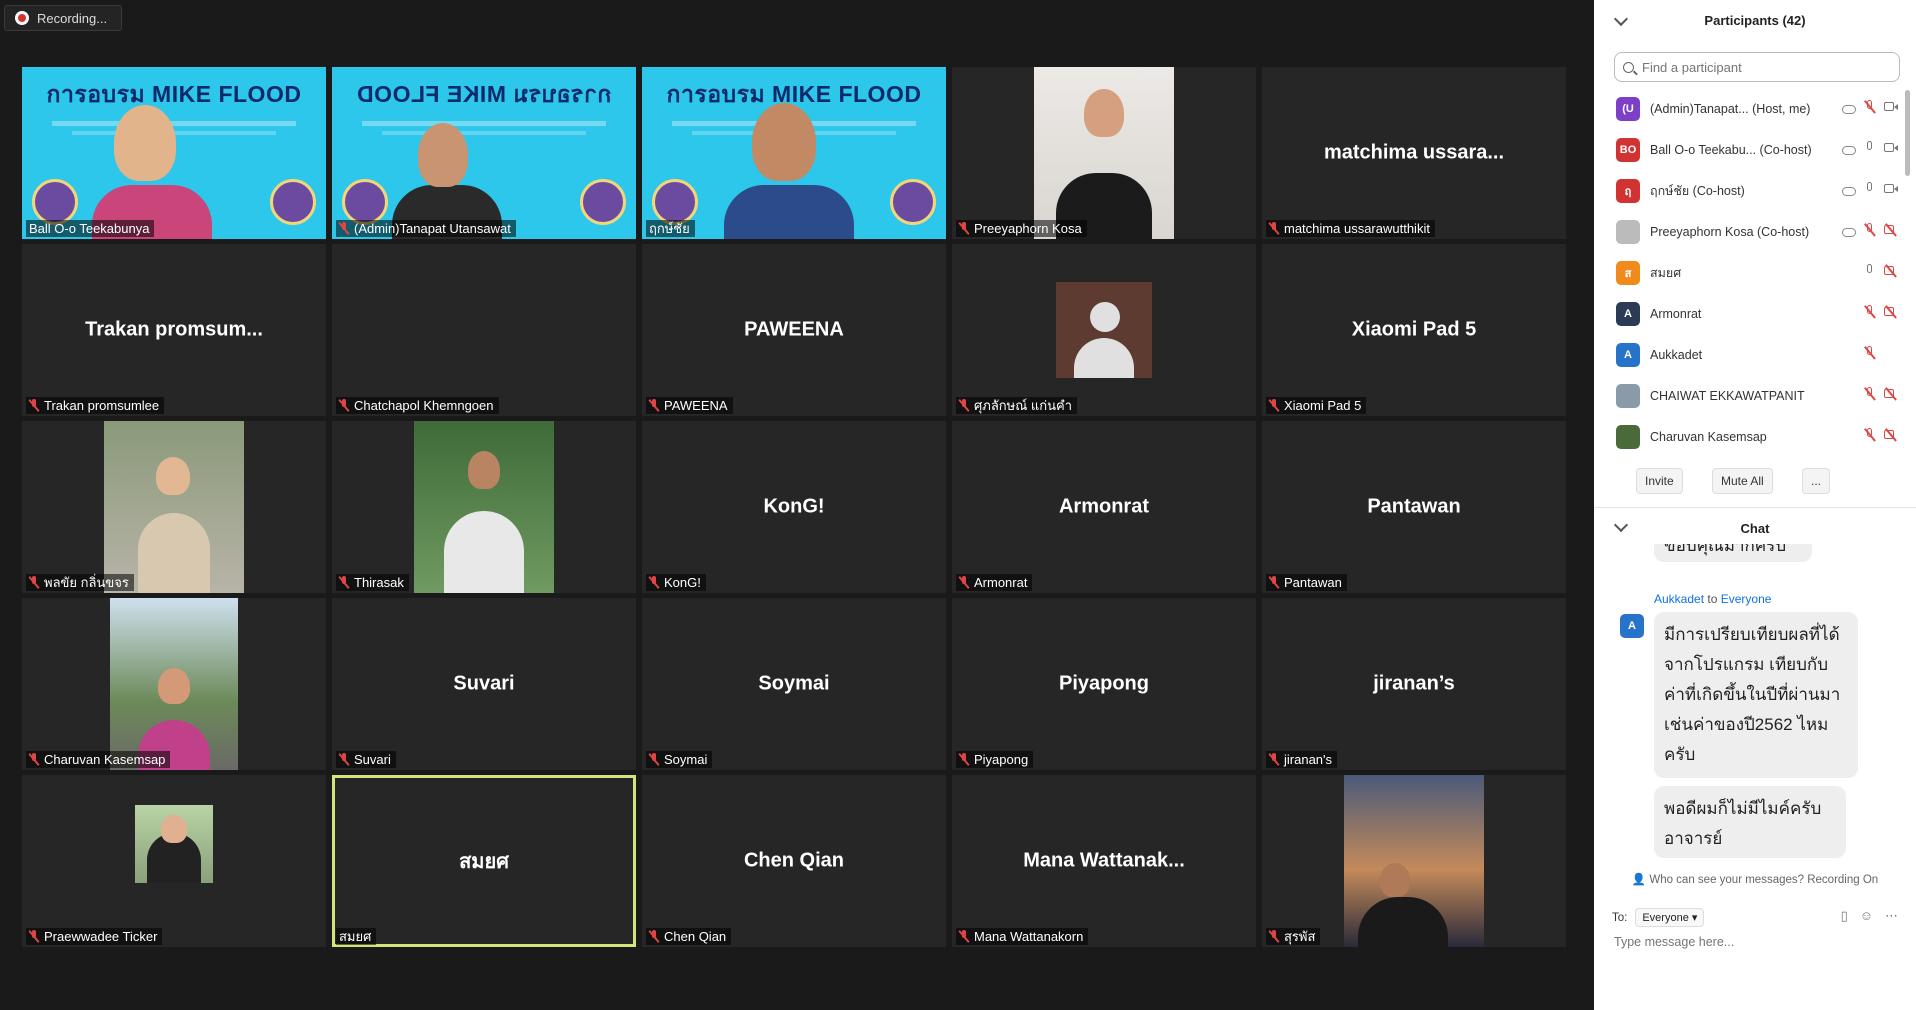  What do you see at coordinates (1749, 272) in the screenshot?
I see `participant-row: ส สมยศ` at bounding box center [1749, 272].